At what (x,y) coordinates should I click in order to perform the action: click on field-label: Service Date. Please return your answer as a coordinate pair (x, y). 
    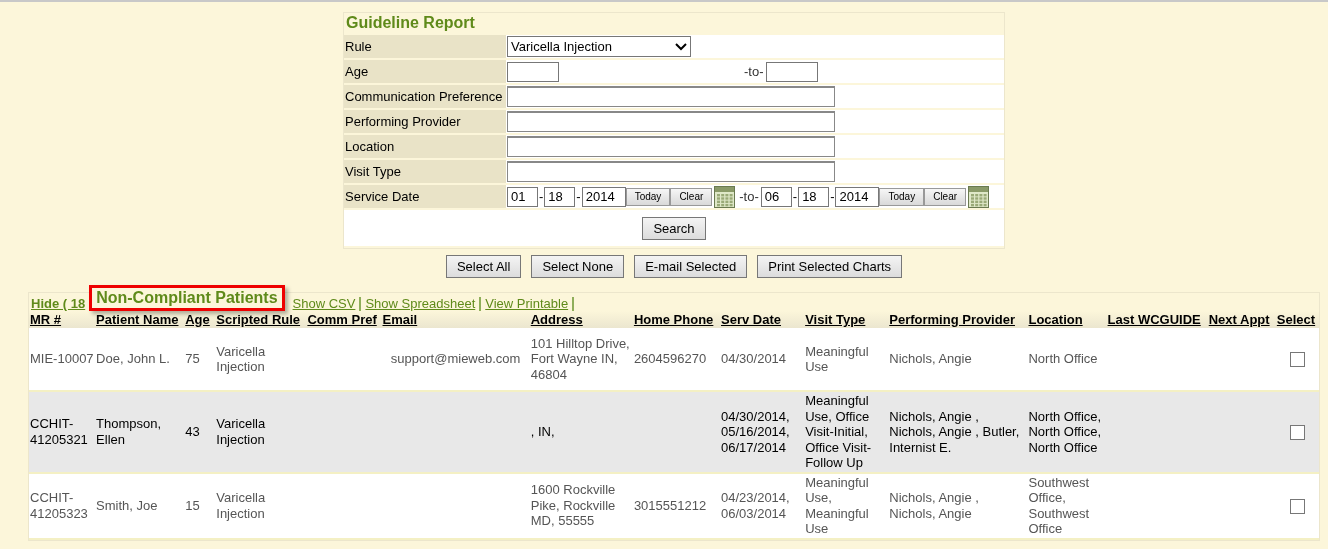
    Looking at the image, I should click on (425, 196).